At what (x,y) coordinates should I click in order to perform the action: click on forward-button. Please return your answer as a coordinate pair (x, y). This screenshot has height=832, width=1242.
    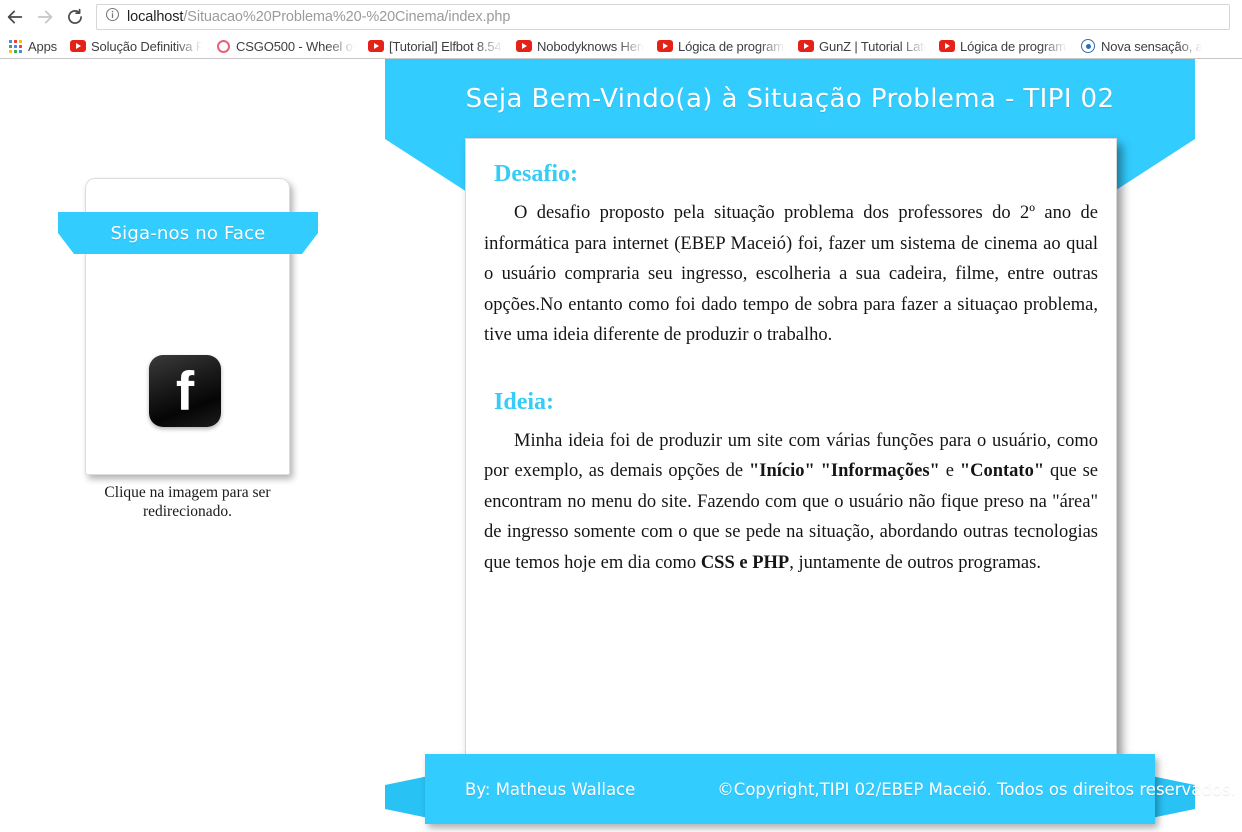
    Looking at the image, I should click on (45, 17).